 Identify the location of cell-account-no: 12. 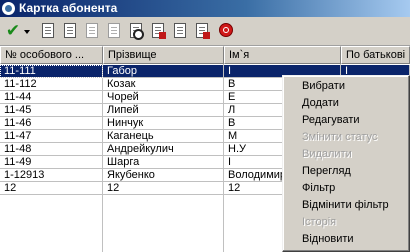
(51, 188).